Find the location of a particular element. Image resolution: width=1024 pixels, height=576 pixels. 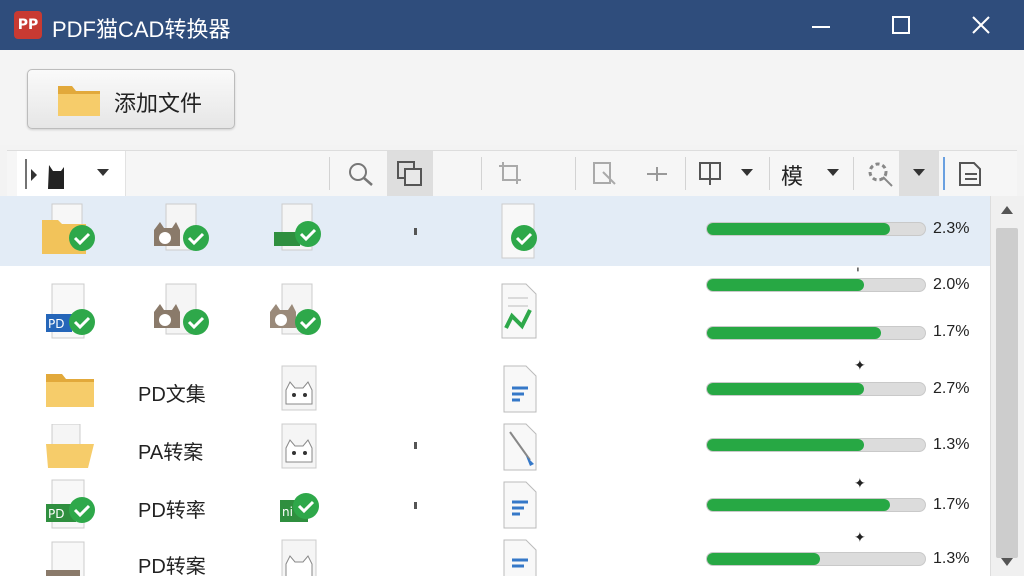

document-check-icon is located at coordinates (519, 231).